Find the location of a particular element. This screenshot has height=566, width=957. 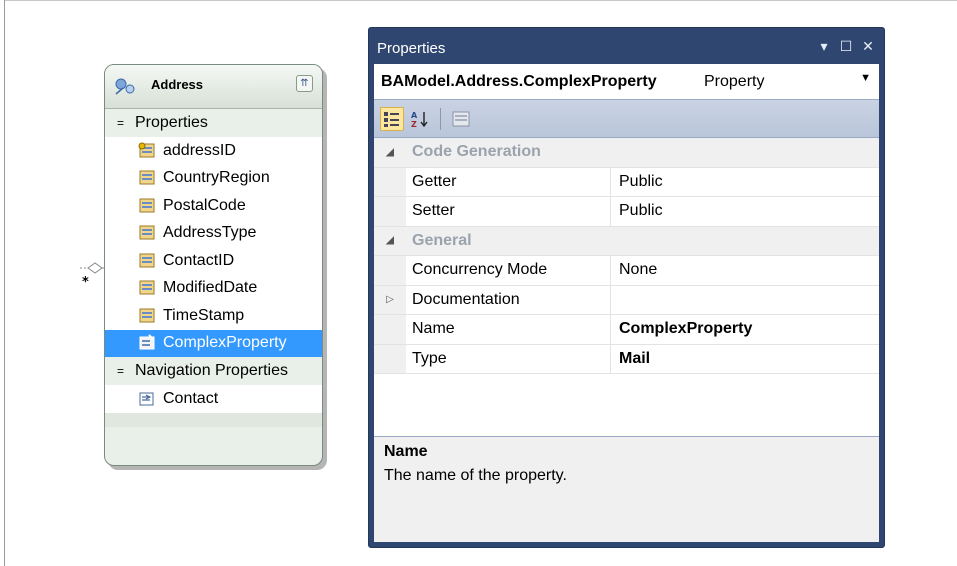

entity-title: Address is located at coordinates (177, 84).